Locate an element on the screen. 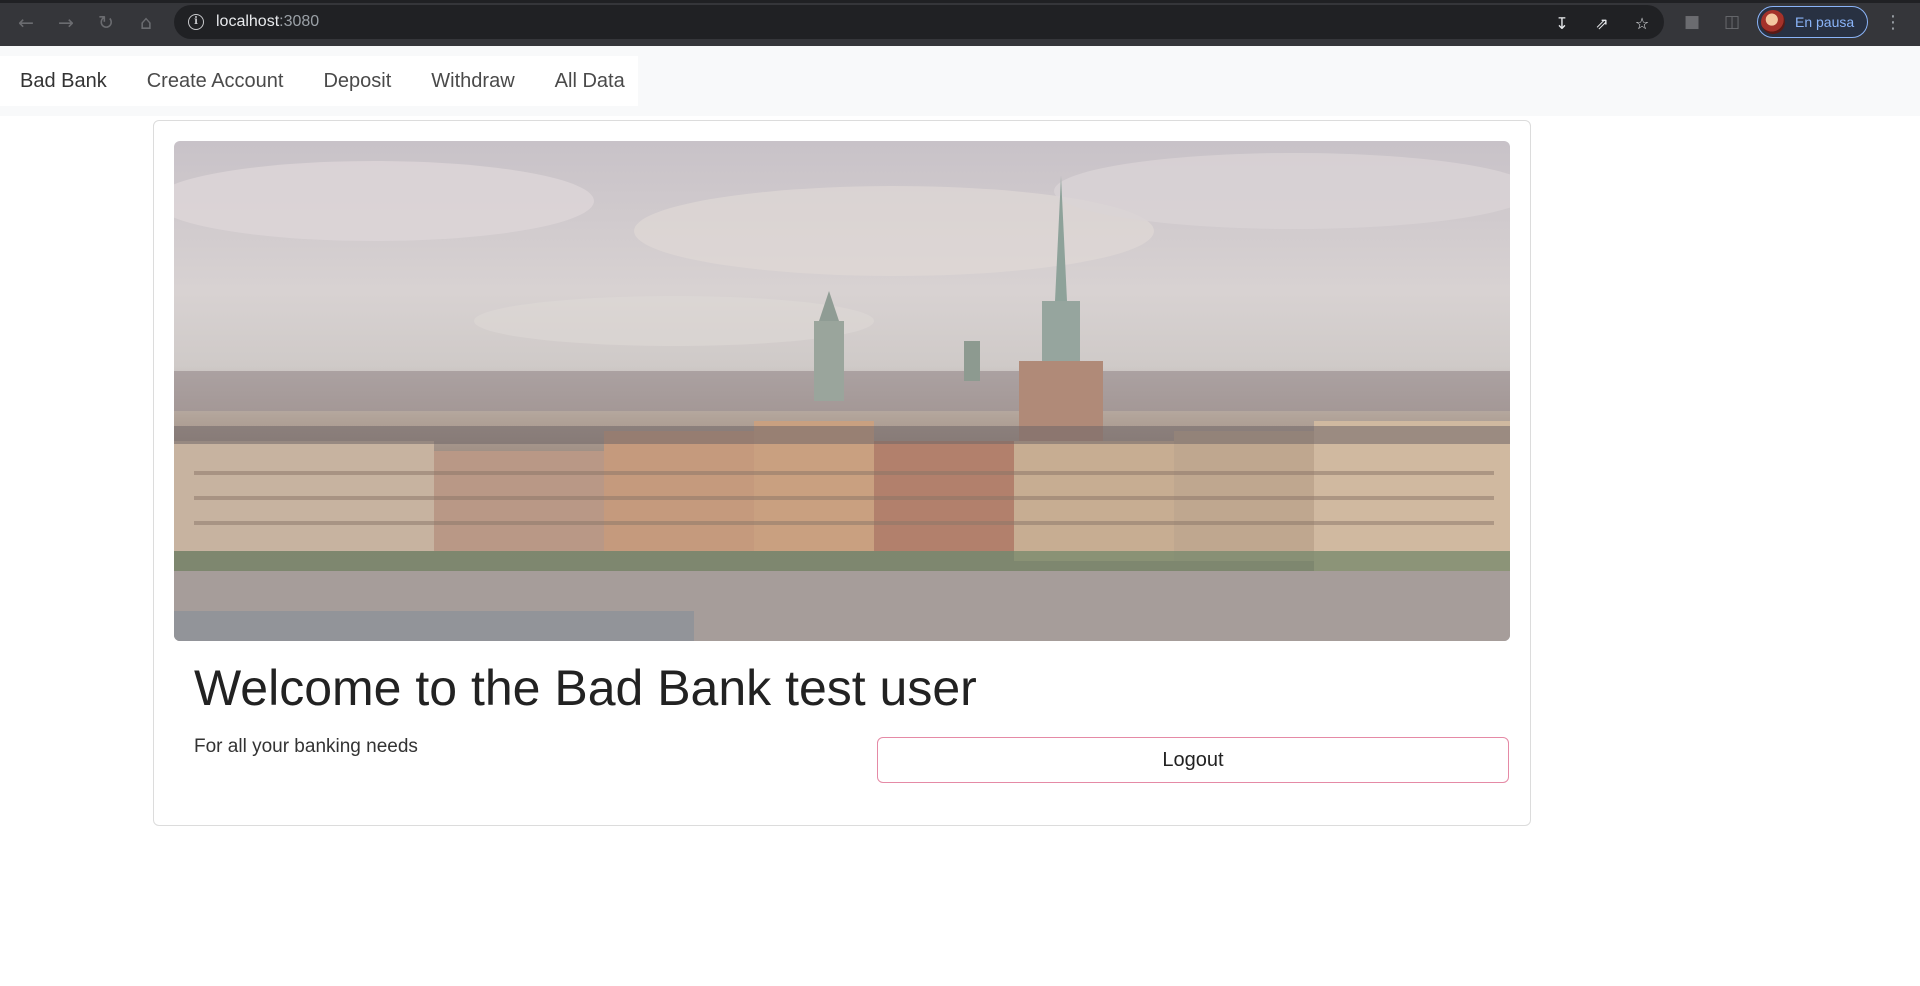  address-bar: i localhost:3080 ↧ ⇗ ☆ is located at coordinates (919, 22).